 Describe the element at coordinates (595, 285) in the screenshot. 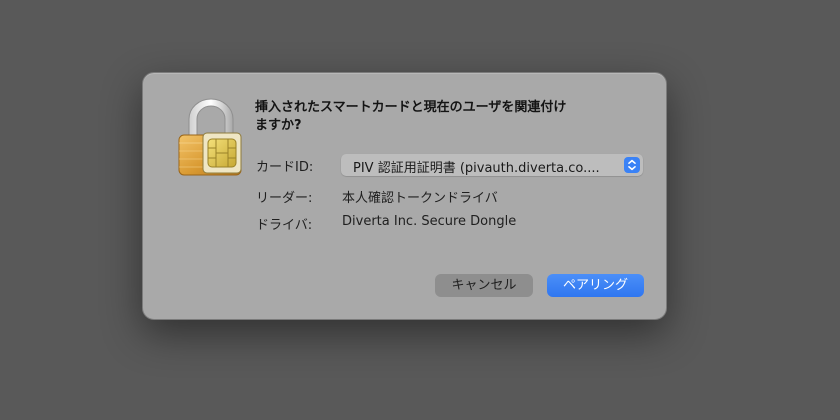

I see `pair-button: ペアリング` at that location.